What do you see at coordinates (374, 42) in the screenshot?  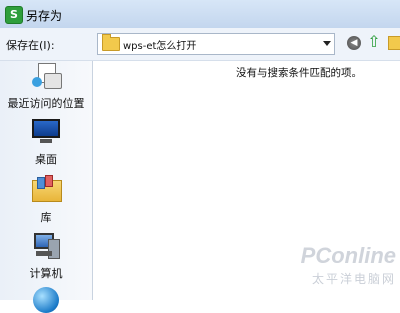 I see `up-folder-icon: ⇧` at bounding box center [374, 42].